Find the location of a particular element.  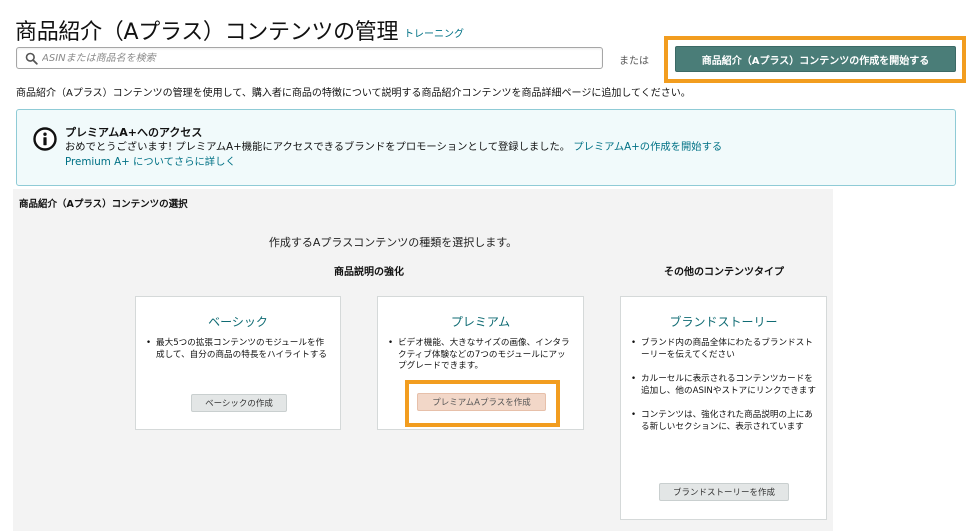

alert-learn-more: Premium A+ についてさらに詳しく is located at coordinates (150, 162).